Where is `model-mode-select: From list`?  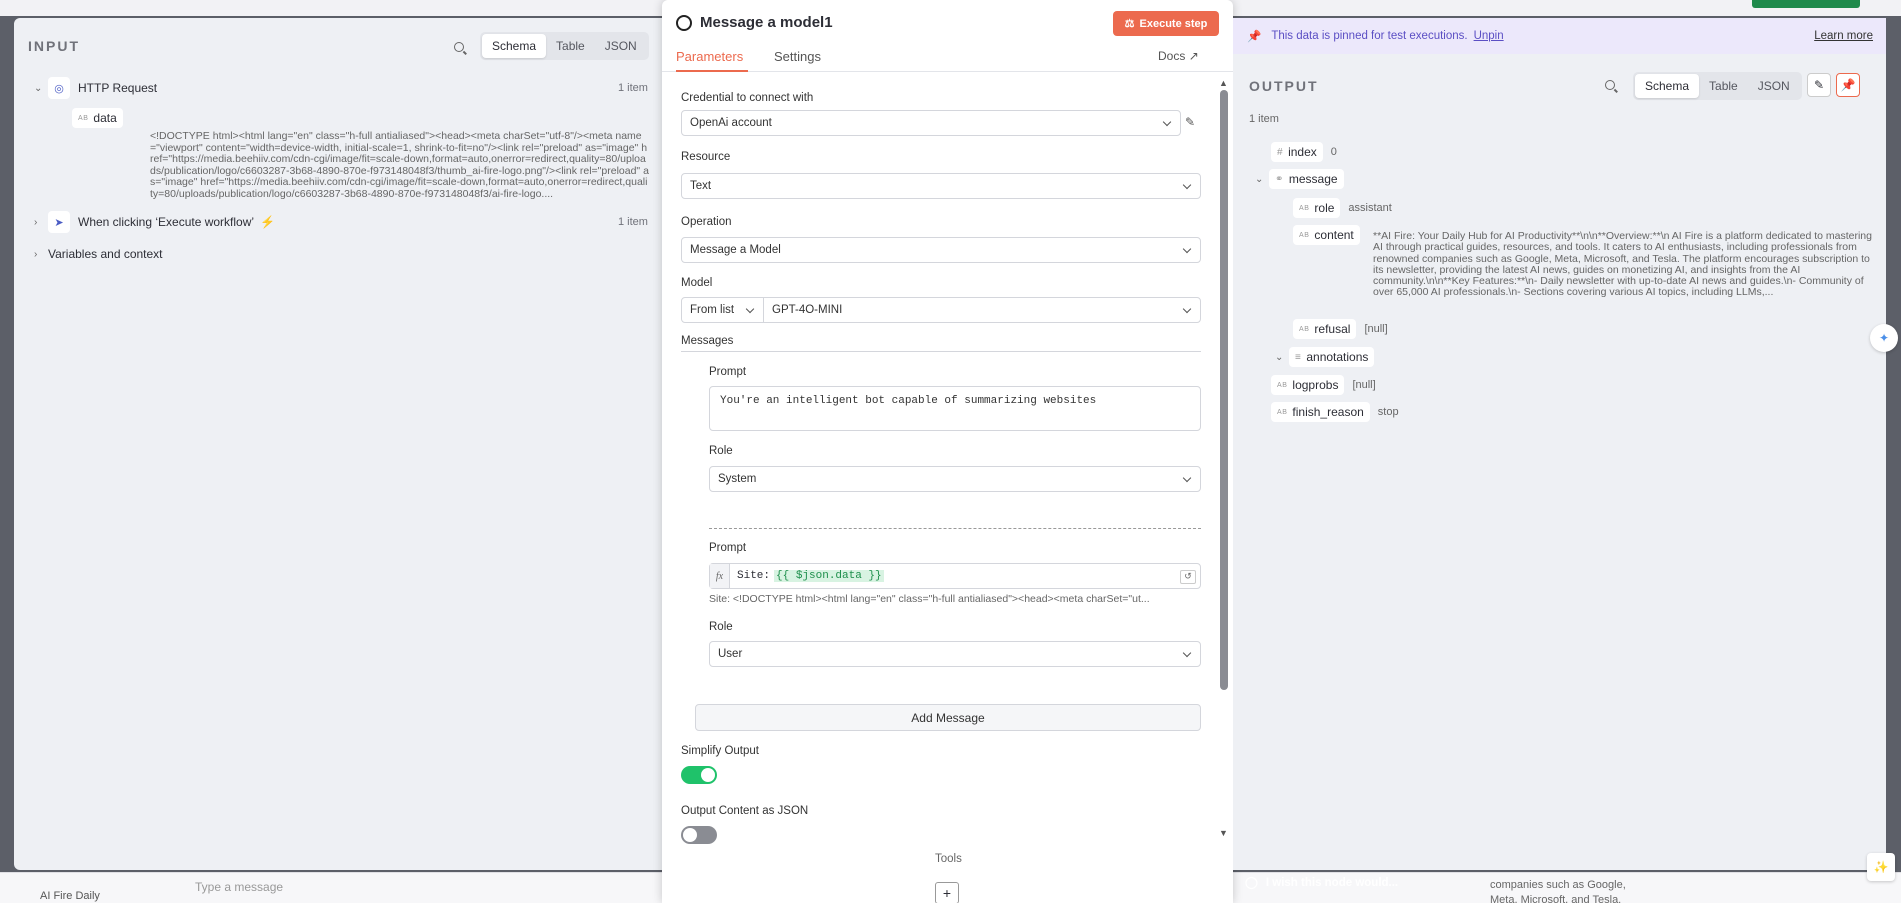 model-mode-select: From list is located at coordinates (722, 310).